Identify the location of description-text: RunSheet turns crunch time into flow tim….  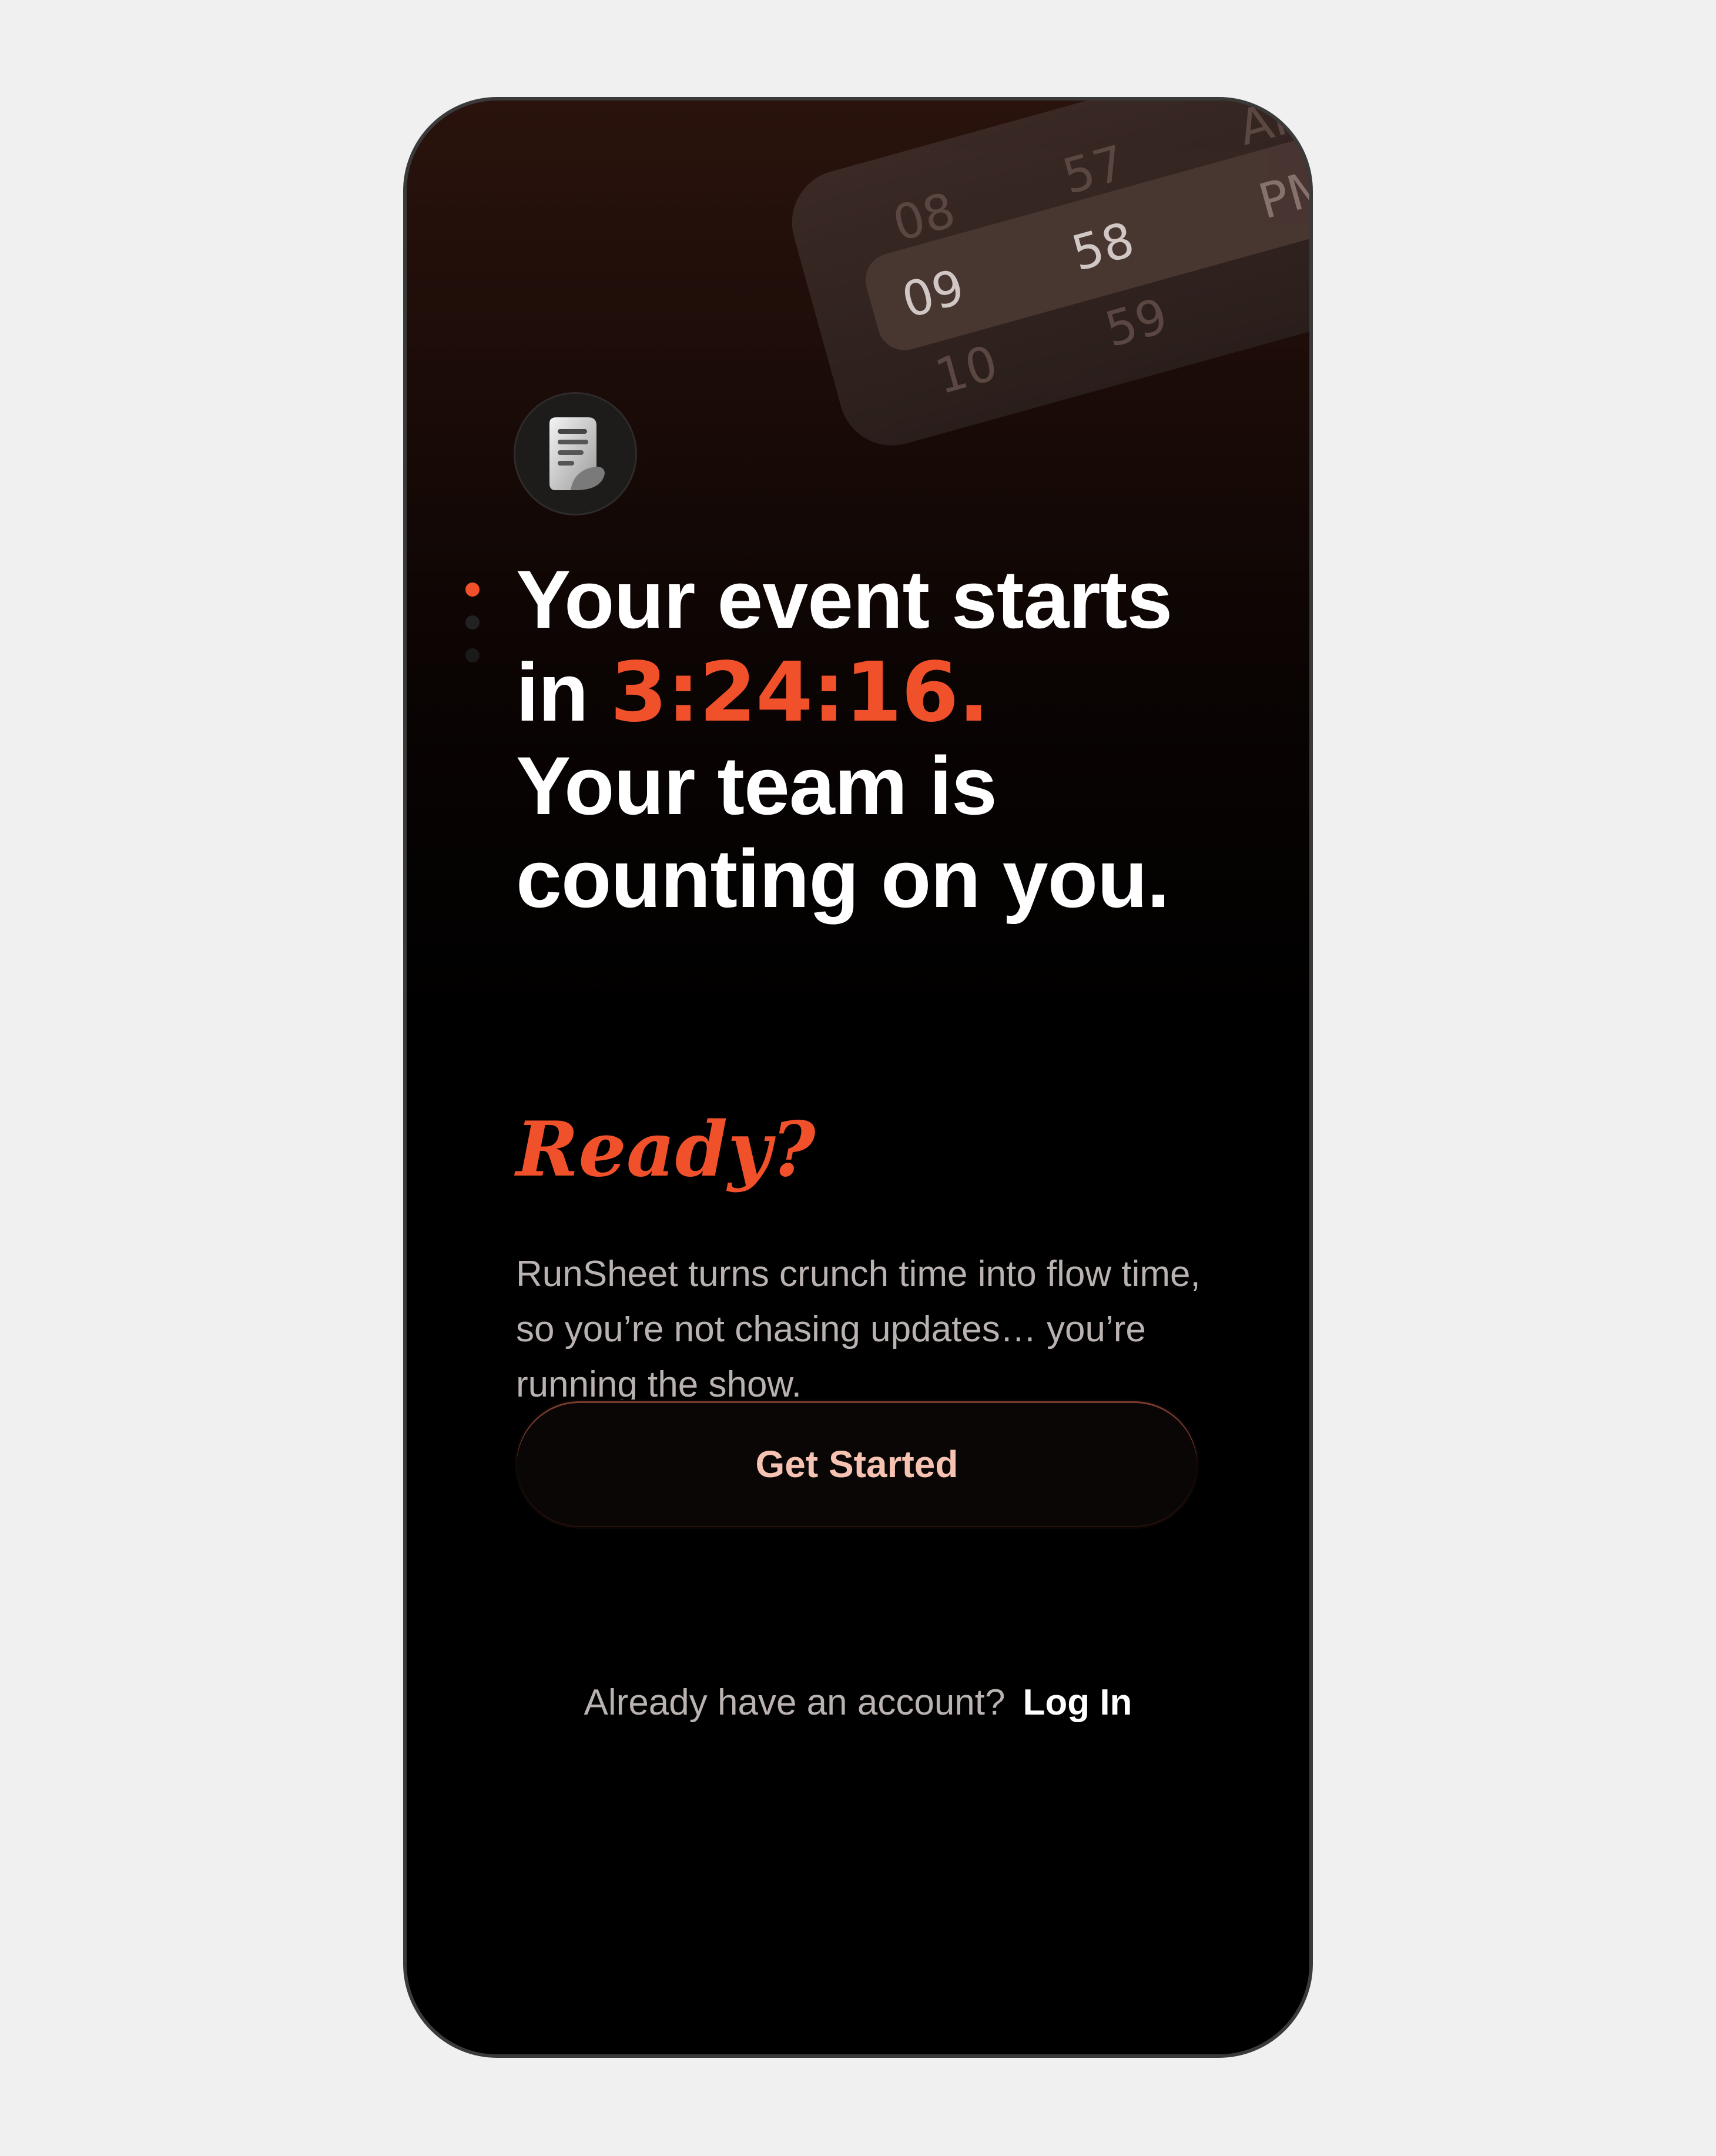
(858, 1329).